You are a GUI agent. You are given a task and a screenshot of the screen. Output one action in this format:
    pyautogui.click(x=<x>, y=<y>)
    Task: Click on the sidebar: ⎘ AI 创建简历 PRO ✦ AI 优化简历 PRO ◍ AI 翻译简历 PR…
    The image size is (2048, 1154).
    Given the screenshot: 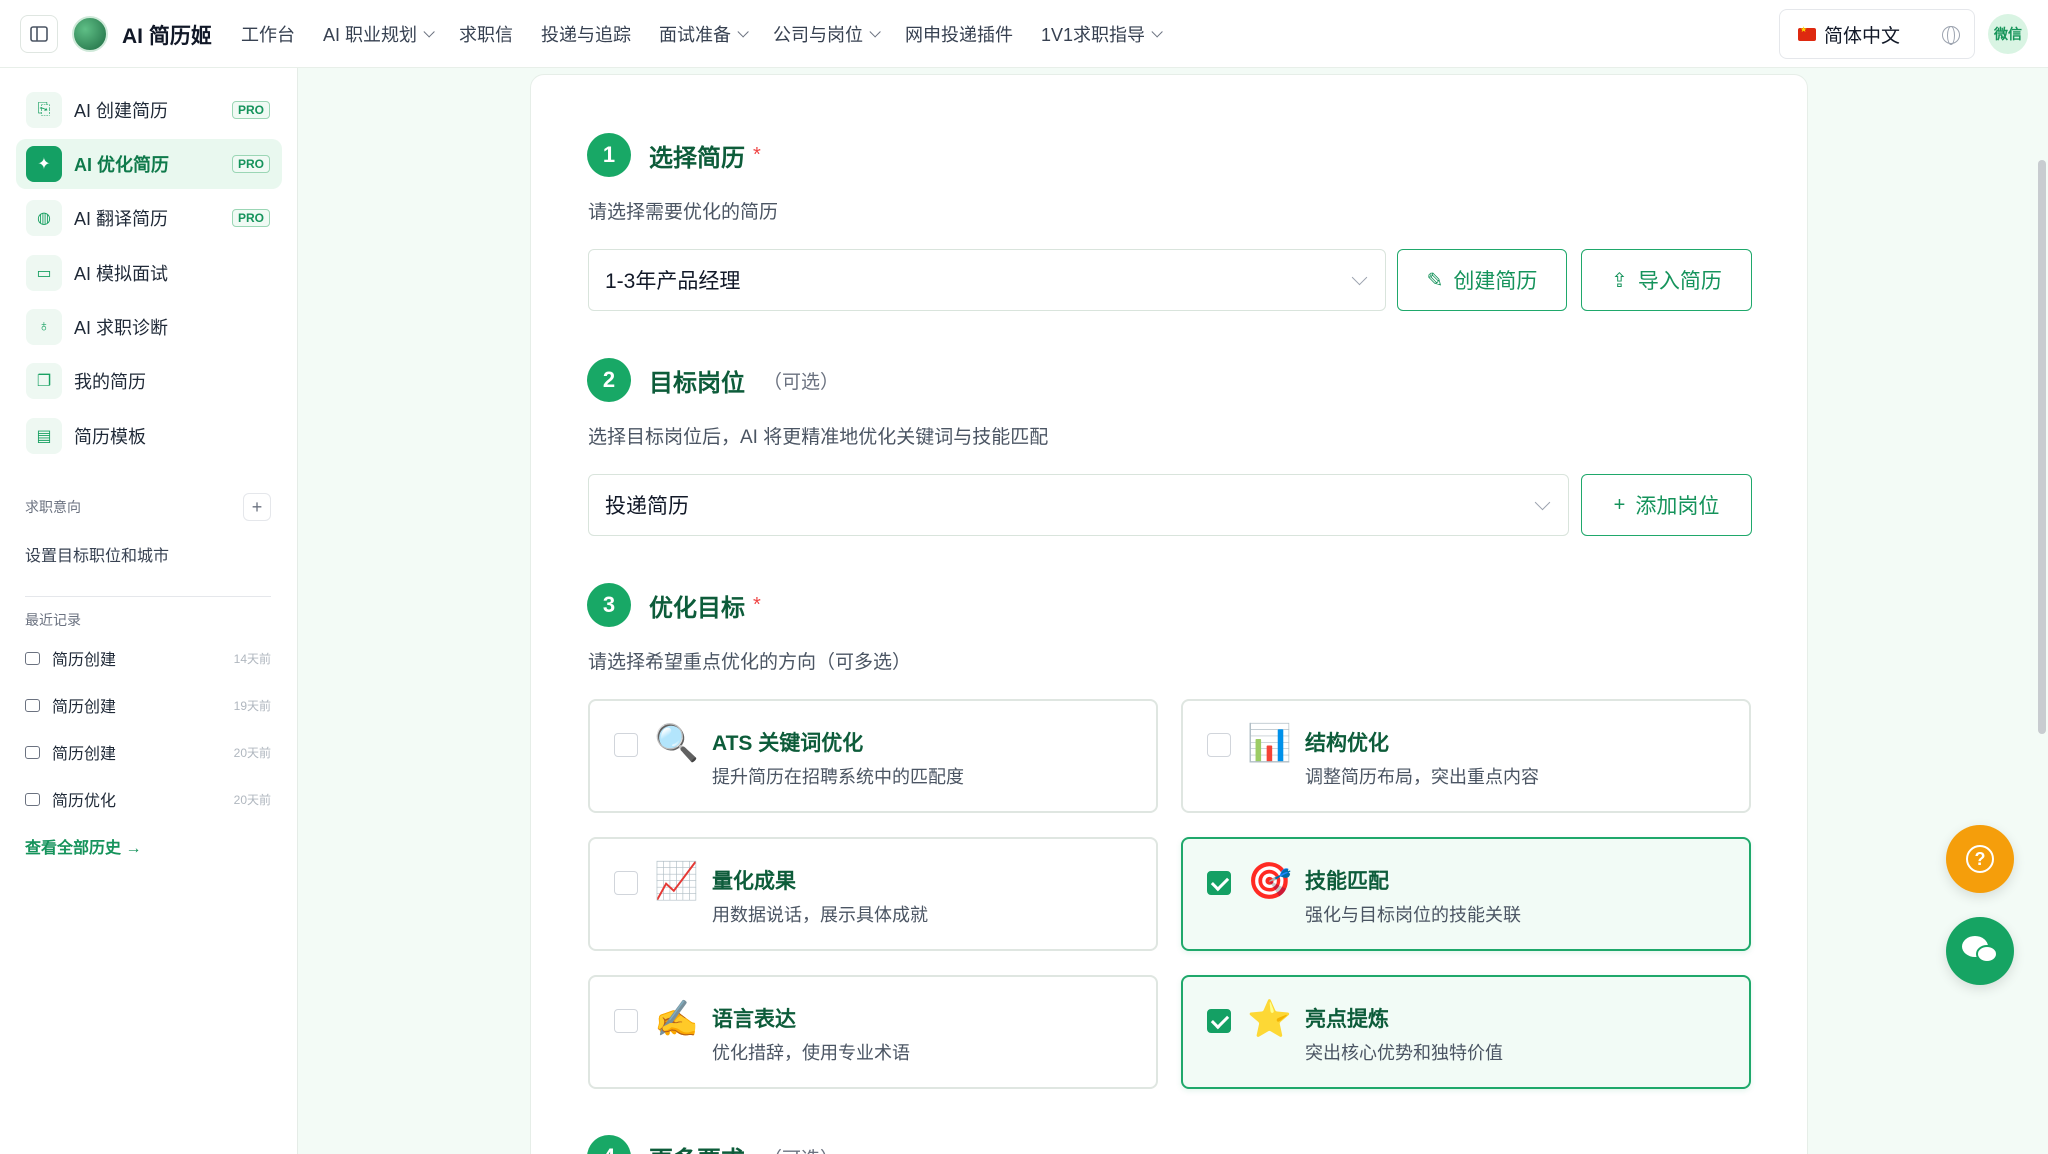 What is the action you would take?
    pyautogui.click(x=149, y=611)
    